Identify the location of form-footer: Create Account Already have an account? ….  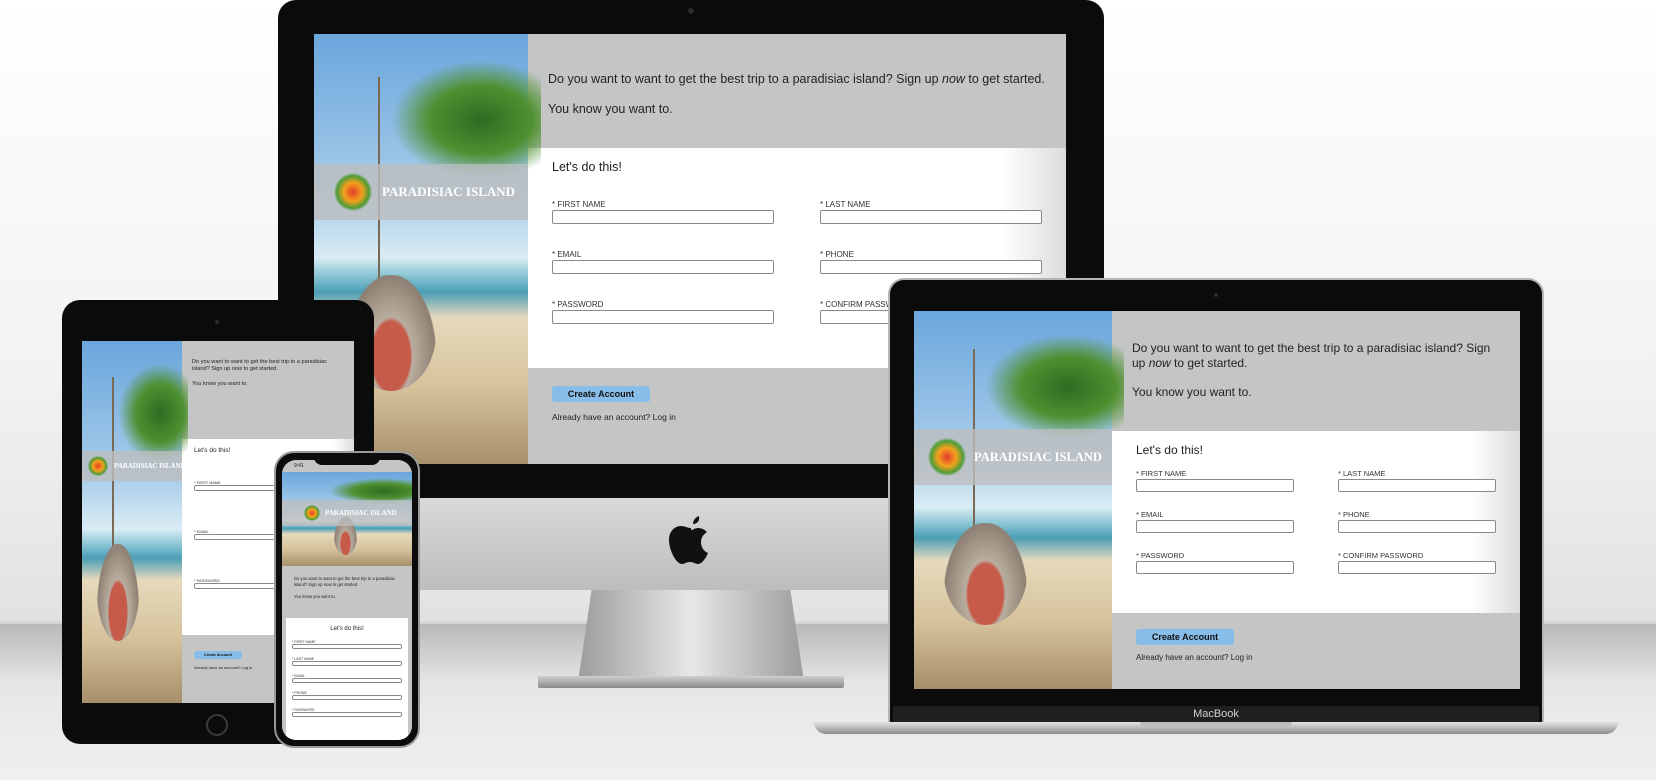
(1316, 644).